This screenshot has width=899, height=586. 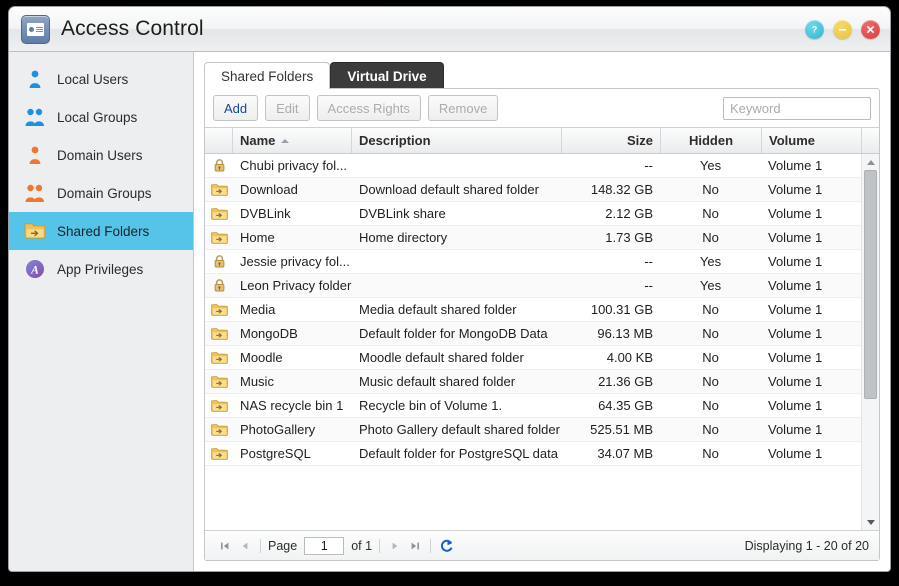 What do you see at coordinates (542, 108) in the screenshot?
I see `toolbar: Add Edit Access Rights Remove` at bounding box center [542, 108].